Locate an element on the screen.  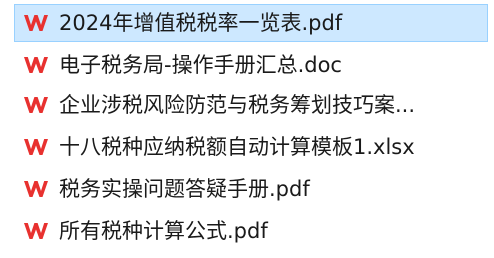
file-name: 十八税种应纳税额自动计算模板1.xlsx is located at coordinates (237, 147).